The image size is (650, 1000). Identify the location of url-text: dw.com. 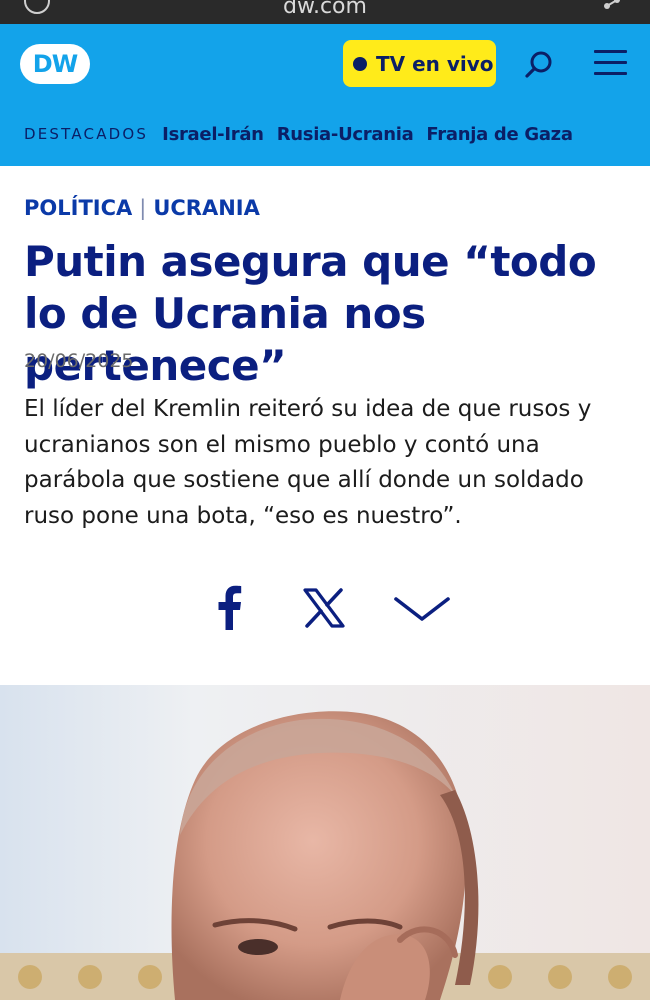
(325, 9).